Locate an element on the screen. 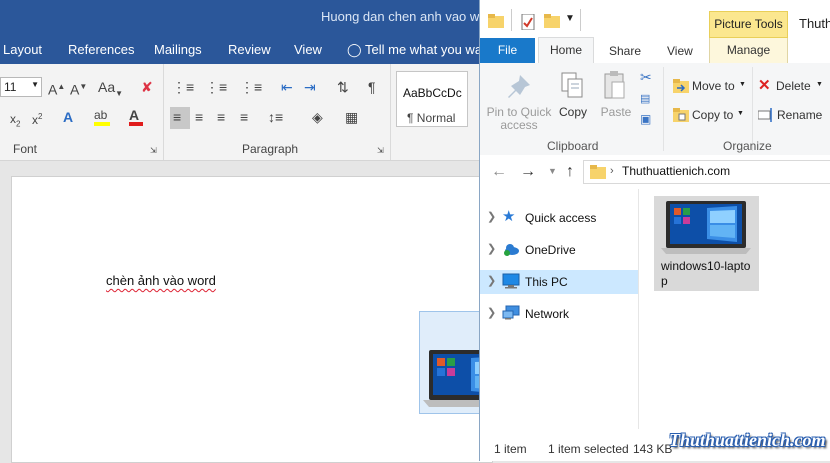 This screenshot has width=830, height=463. move-to-folder-icon is located at coordinates (681, 86).